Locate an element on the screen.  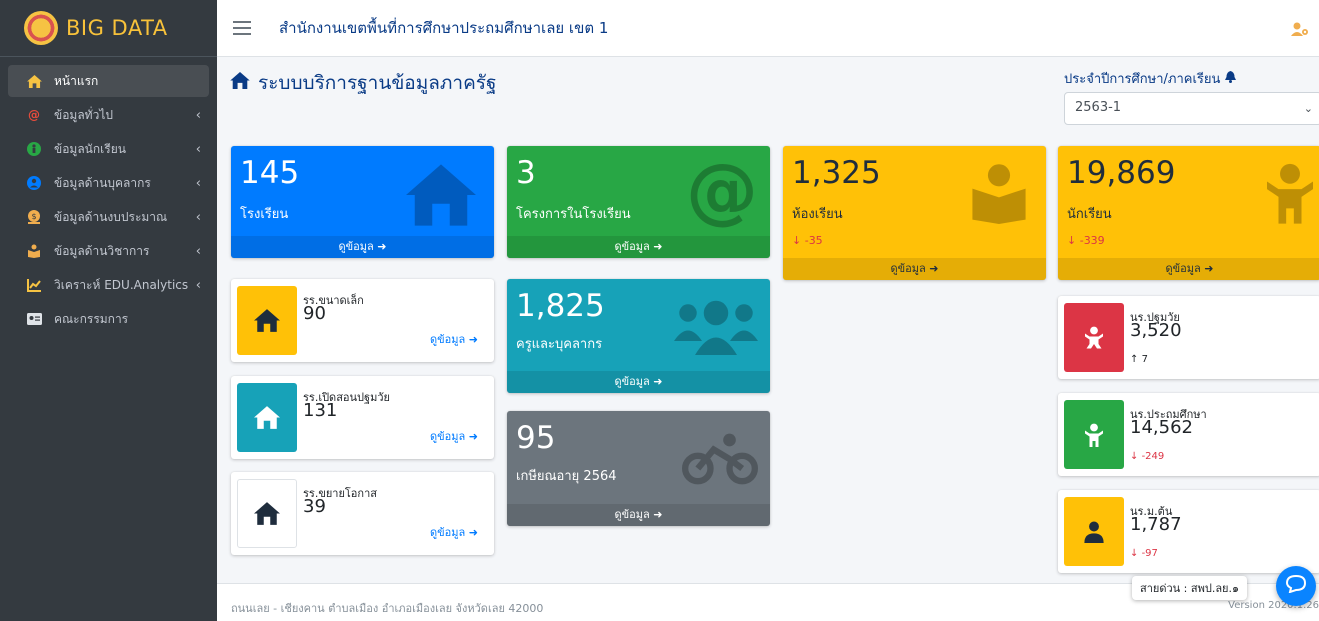
classrooms-diff: ↓ -35 is located at coordinates (807, 240).